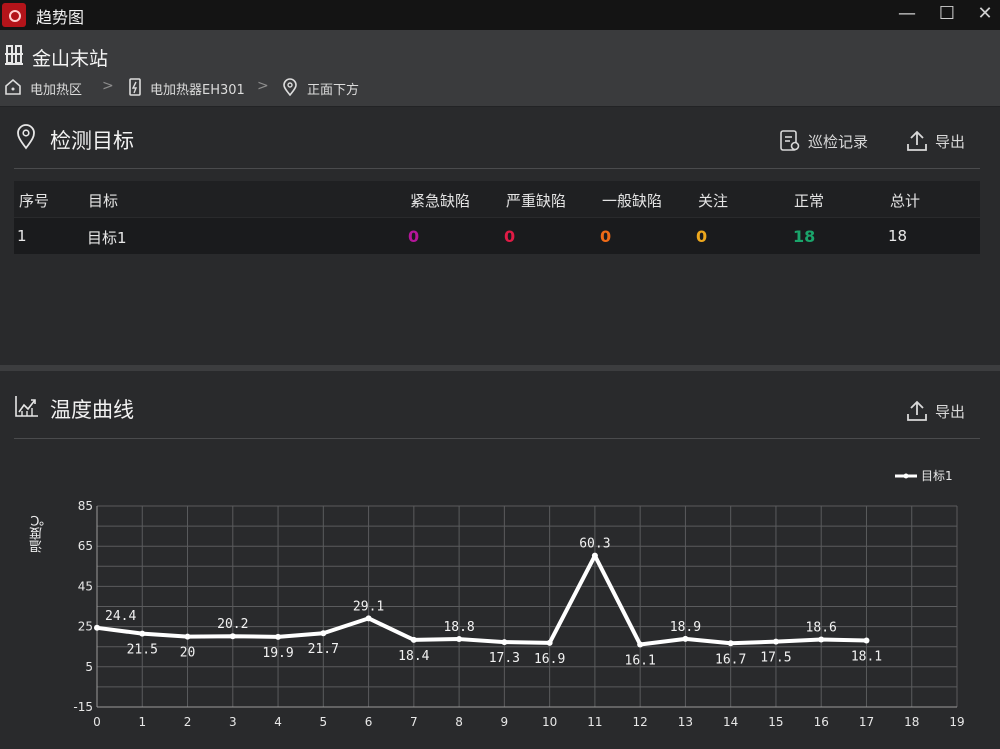  Describe the element at coordinates (85, 627) in the screenshot. I see `y-tick-label: 25` at that location.